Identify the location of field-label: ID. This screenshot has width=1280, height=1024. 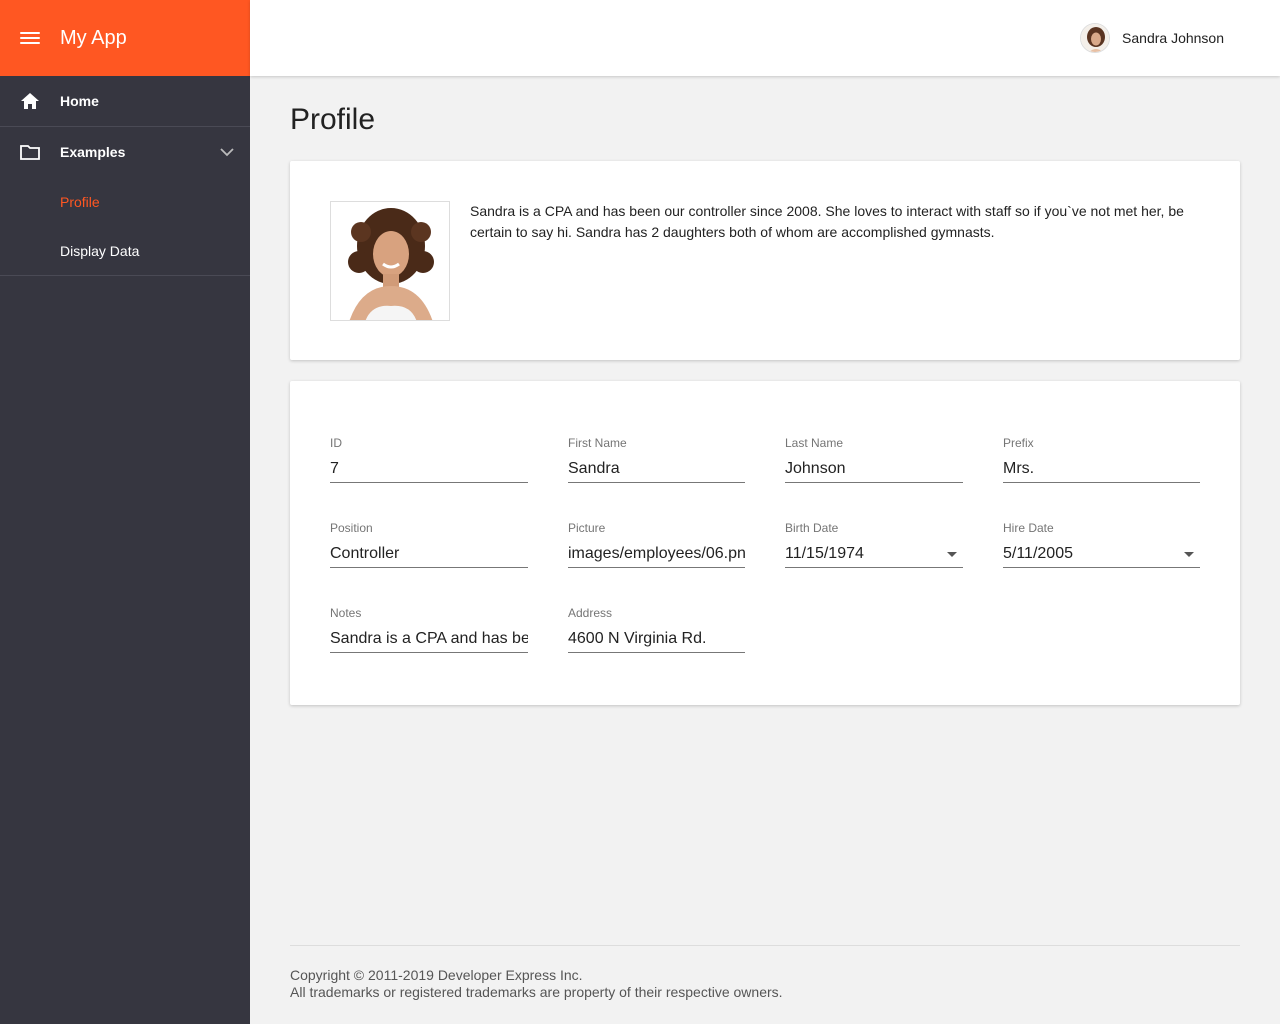
(336, 443).